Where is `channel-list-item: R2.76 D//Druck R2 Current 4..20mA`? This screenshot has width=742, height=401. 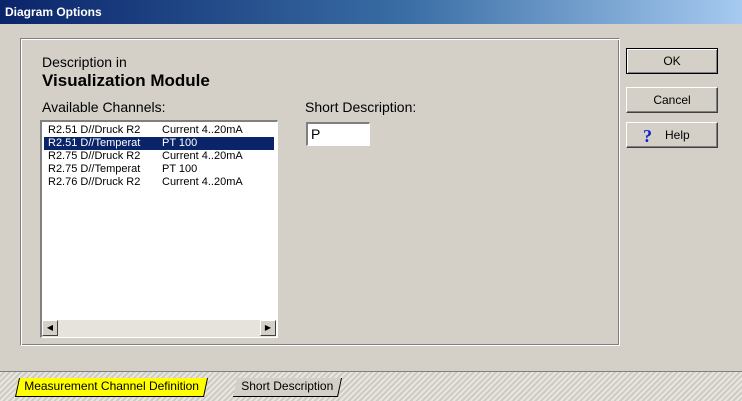
channel-list-item: R2.76 D//Druck R2 Current 4..20mA is located at coordinates (159, 182).